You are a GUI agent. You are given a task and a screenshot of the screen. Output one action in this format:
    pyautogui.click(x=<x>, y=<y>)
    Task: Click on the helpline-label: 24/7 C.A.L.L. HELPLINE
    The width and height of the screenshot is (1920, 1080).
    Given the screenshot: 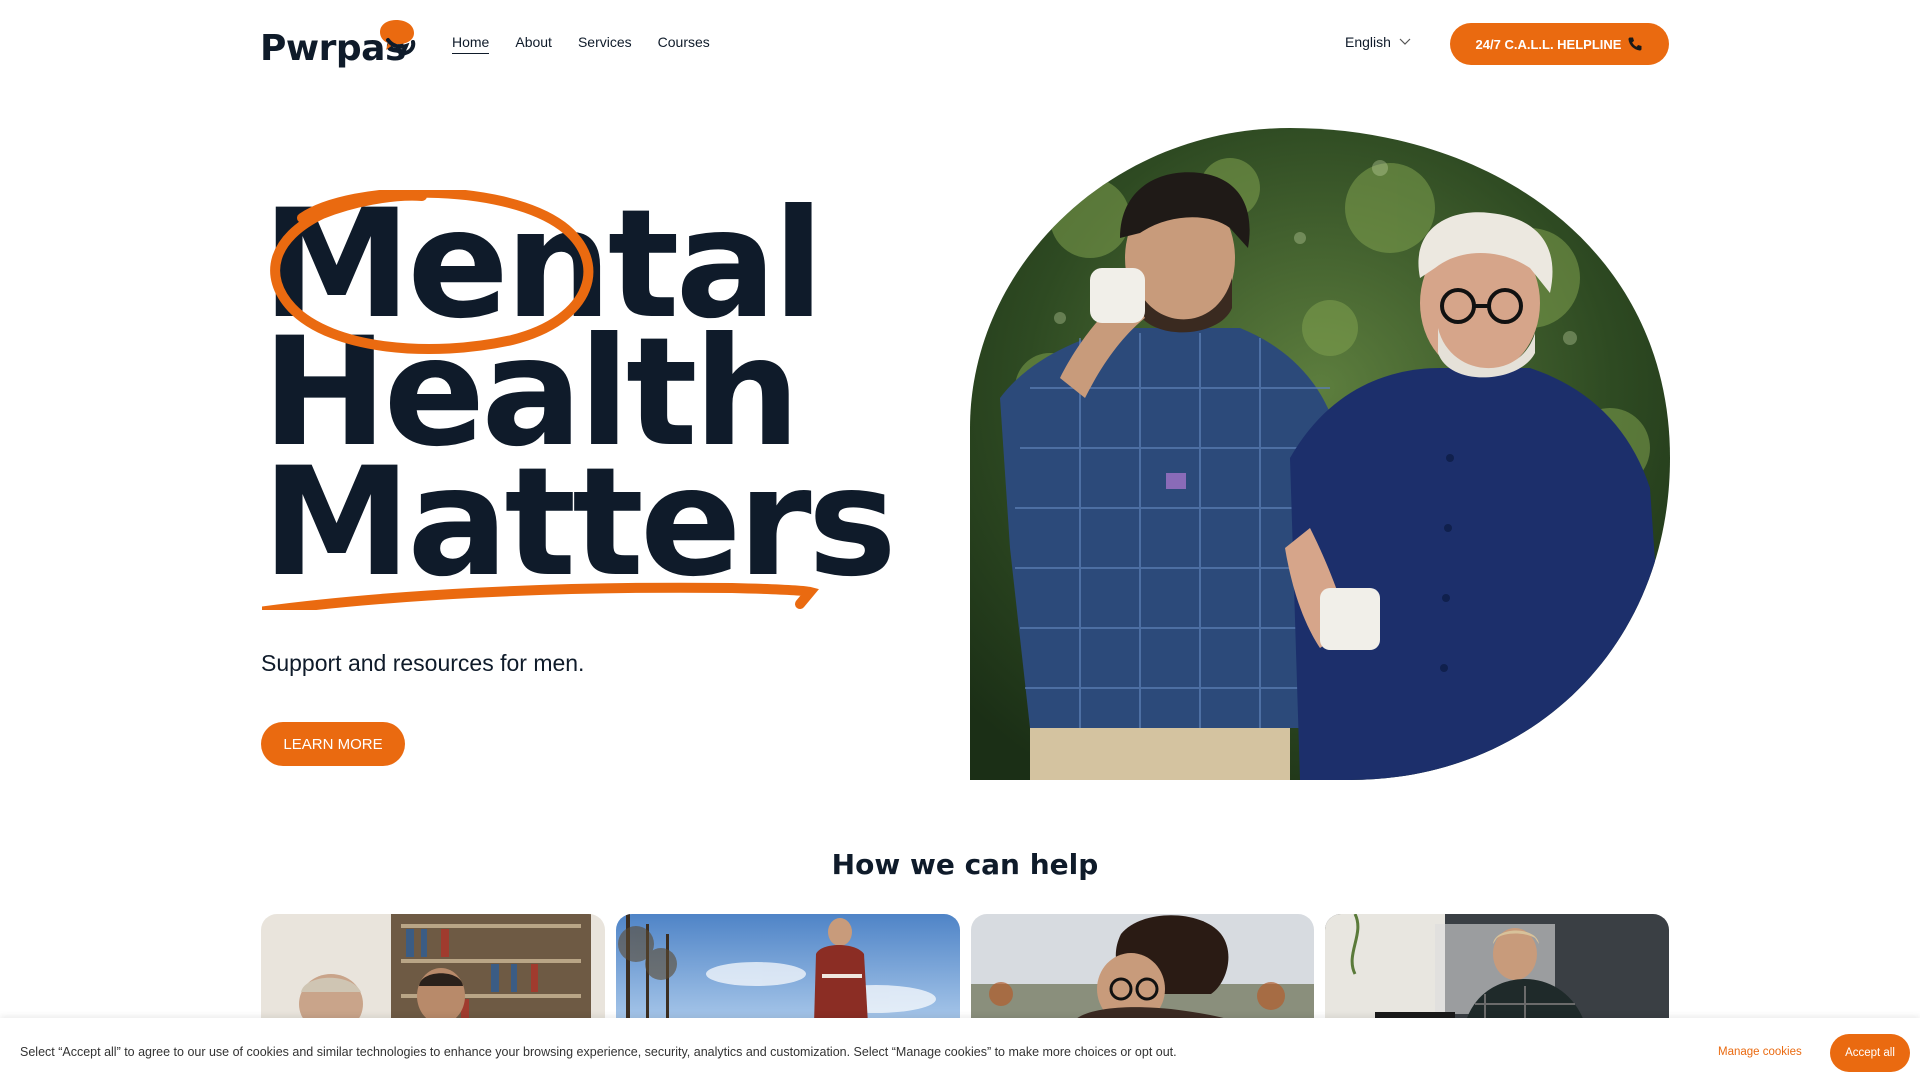 What is the action you would take?
    pyautogui.click(x=1548, y=44)
    